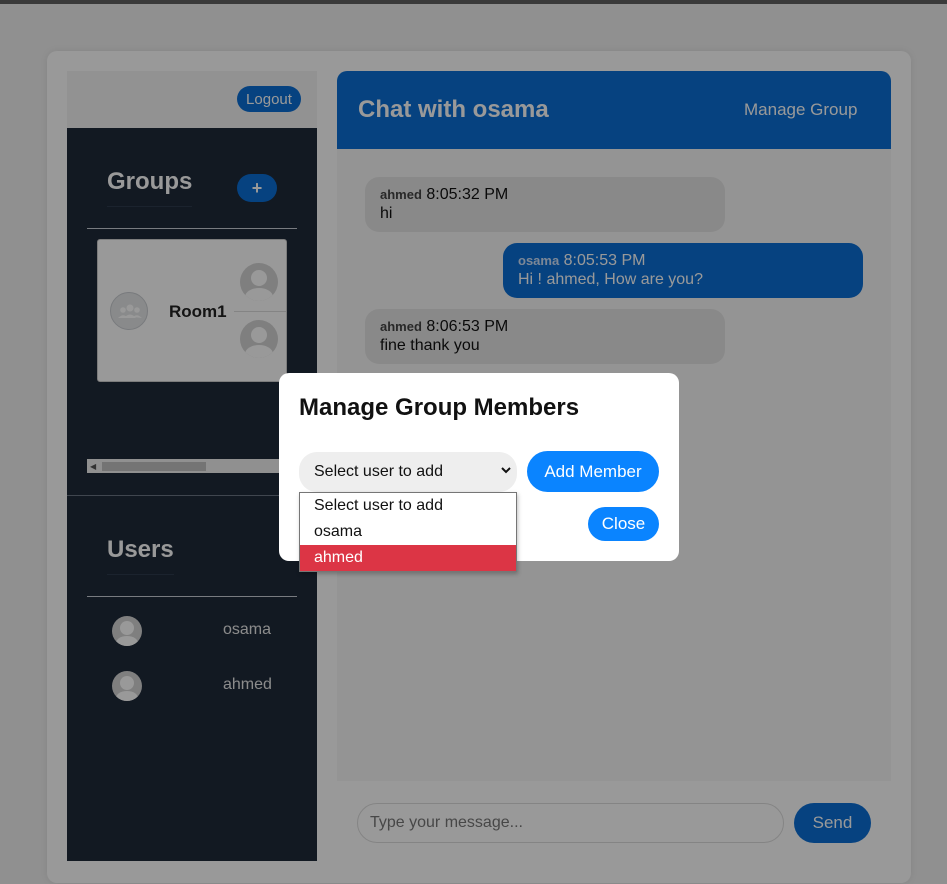 This screenshot has height=884, width=947. Describe the element at coordinates (378, 471) in the screenshot. I see `user-select-value: Select user to add` at that location.